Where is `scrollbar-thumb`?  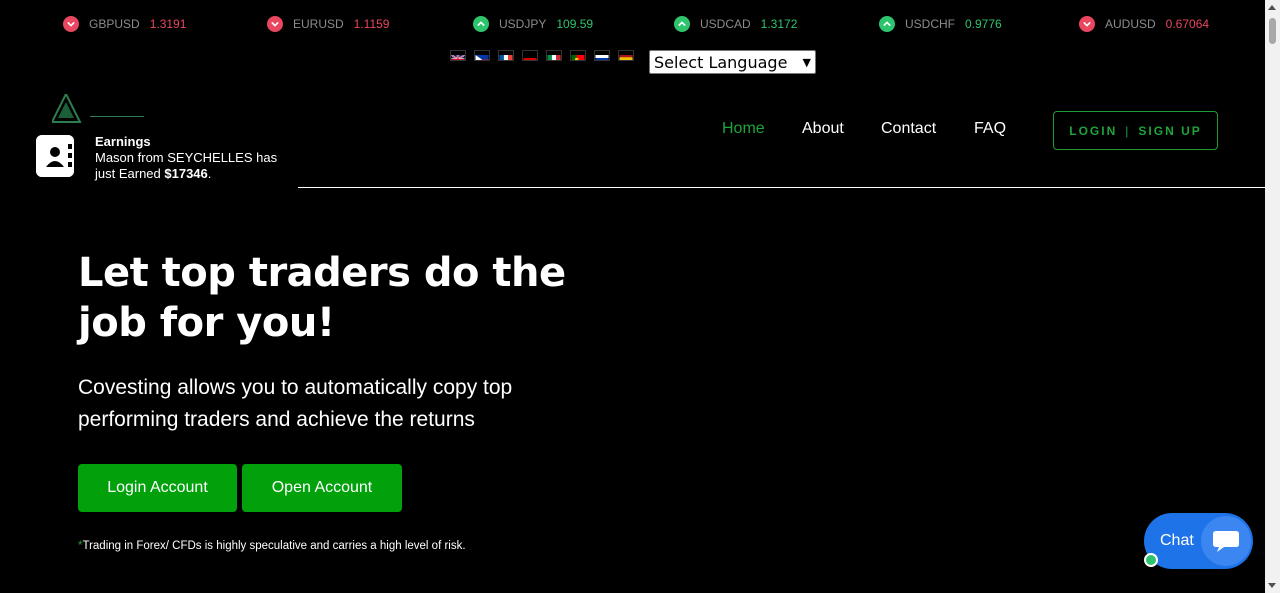
scrollbar-thumb is located at coordinates (1272, 31).